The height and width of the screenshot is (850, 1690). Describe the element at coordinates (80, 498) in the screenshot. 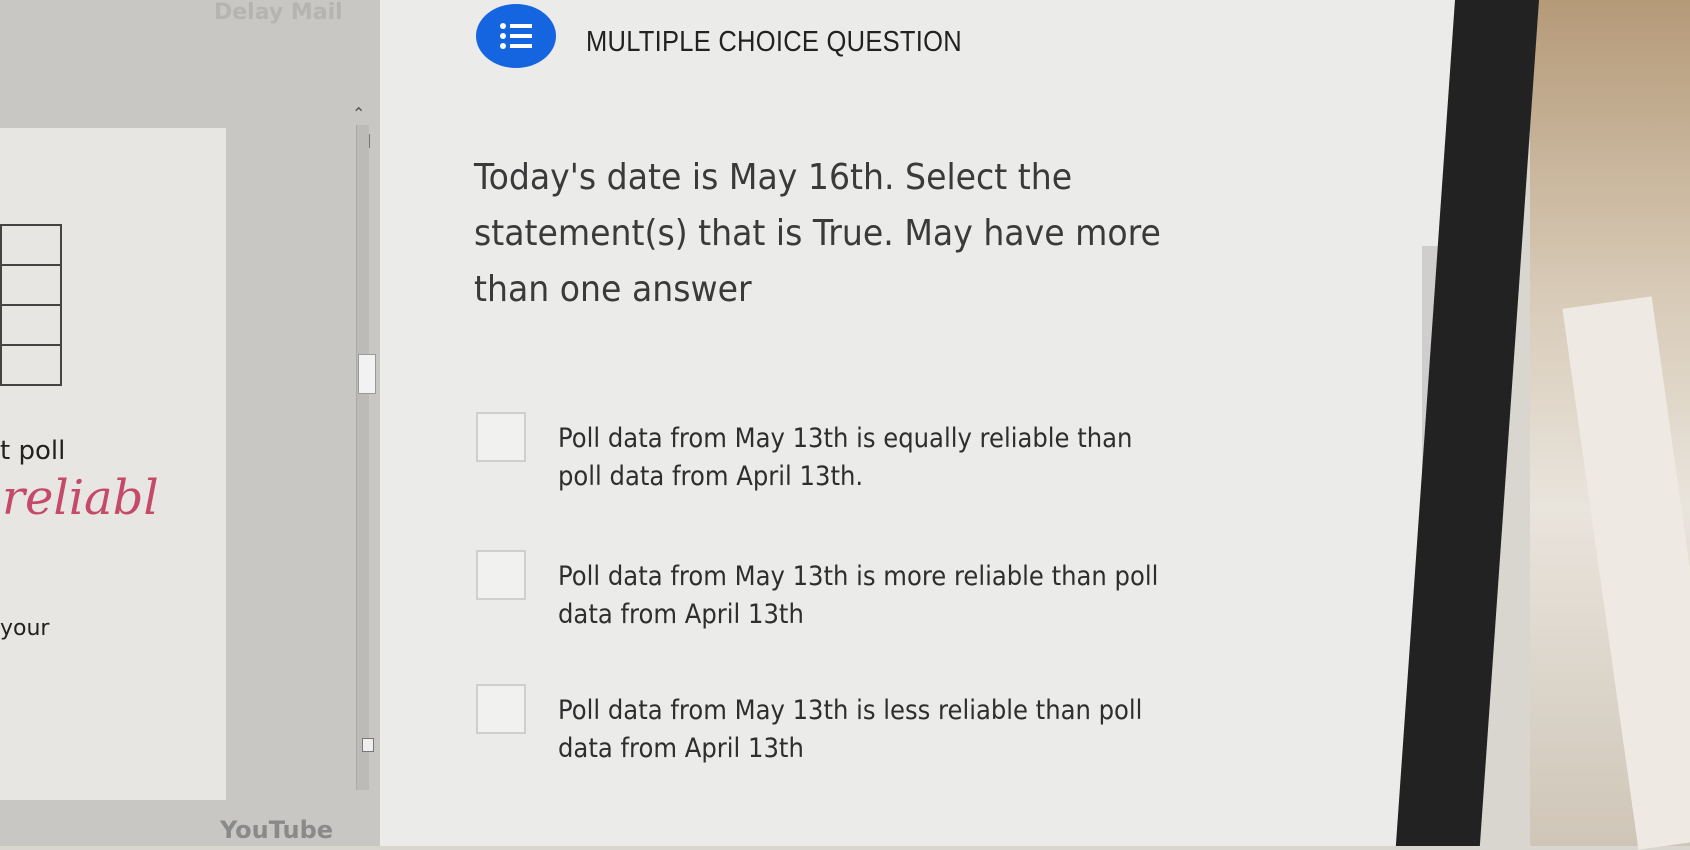

I see `handwriting-reliable: reliabl` at that location.